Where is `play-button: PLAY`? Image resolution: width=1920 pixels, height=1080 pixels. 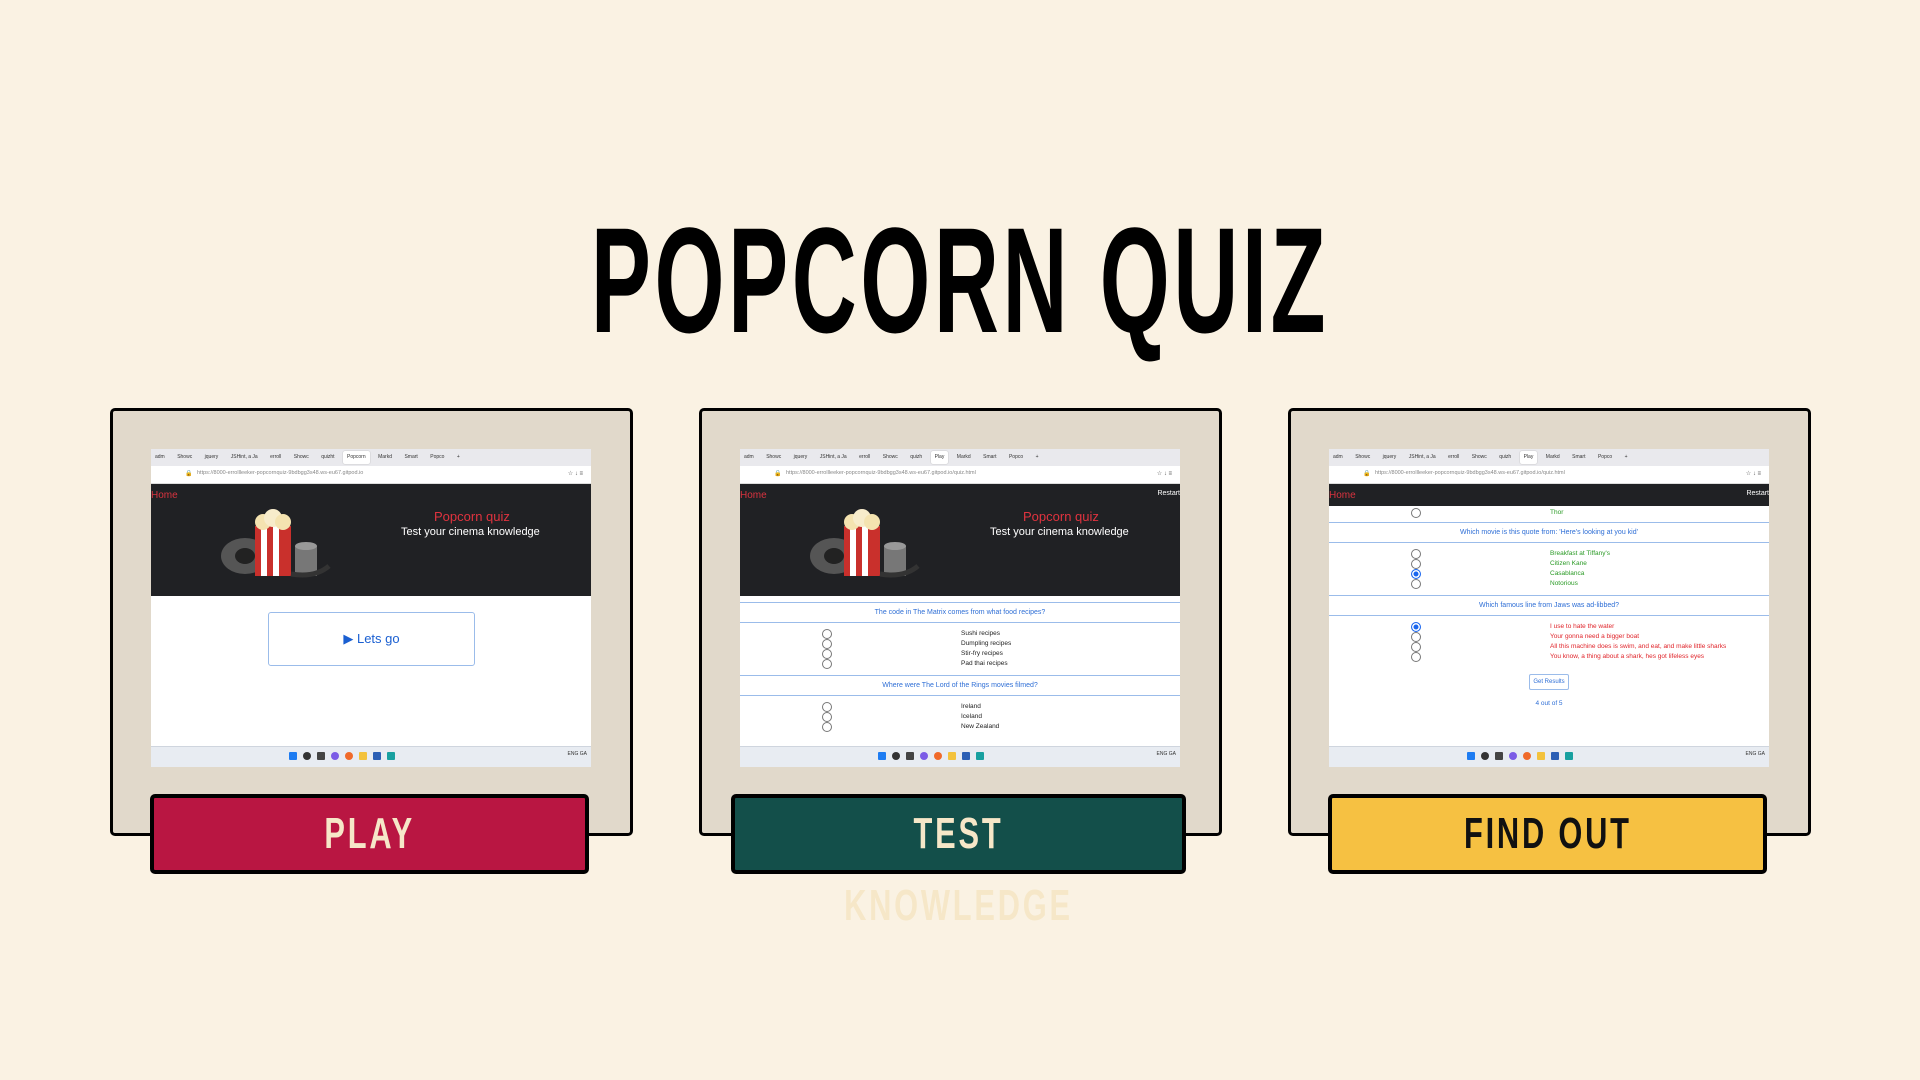 play-button: PLAY is located at coordinates (369, 834).